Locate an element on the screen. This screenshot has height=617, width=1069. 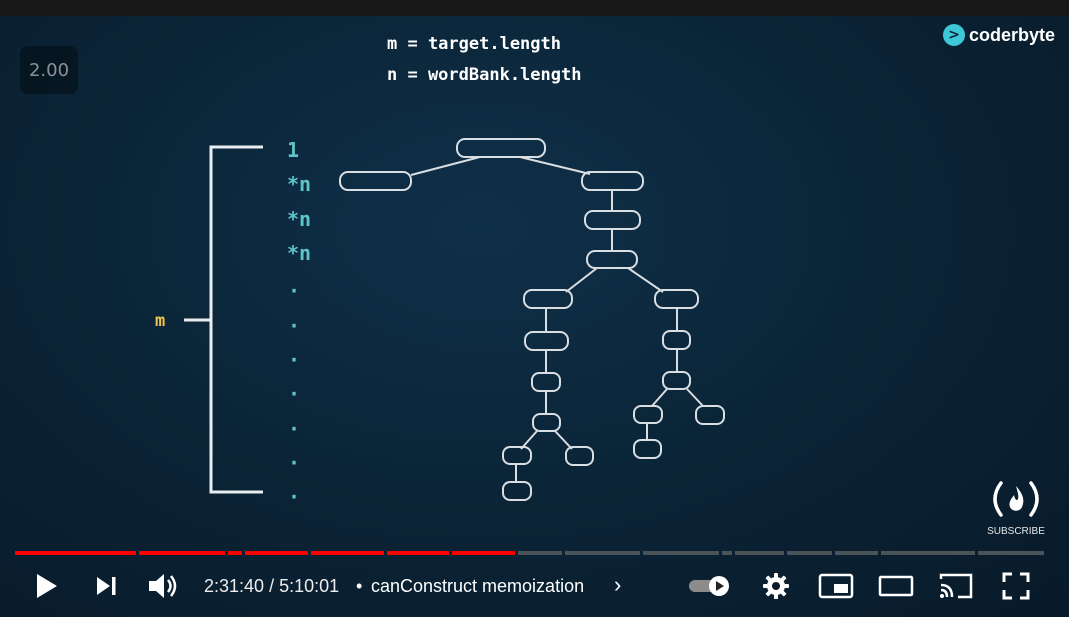
miniplayer-button is located at coordinates (836, 586).